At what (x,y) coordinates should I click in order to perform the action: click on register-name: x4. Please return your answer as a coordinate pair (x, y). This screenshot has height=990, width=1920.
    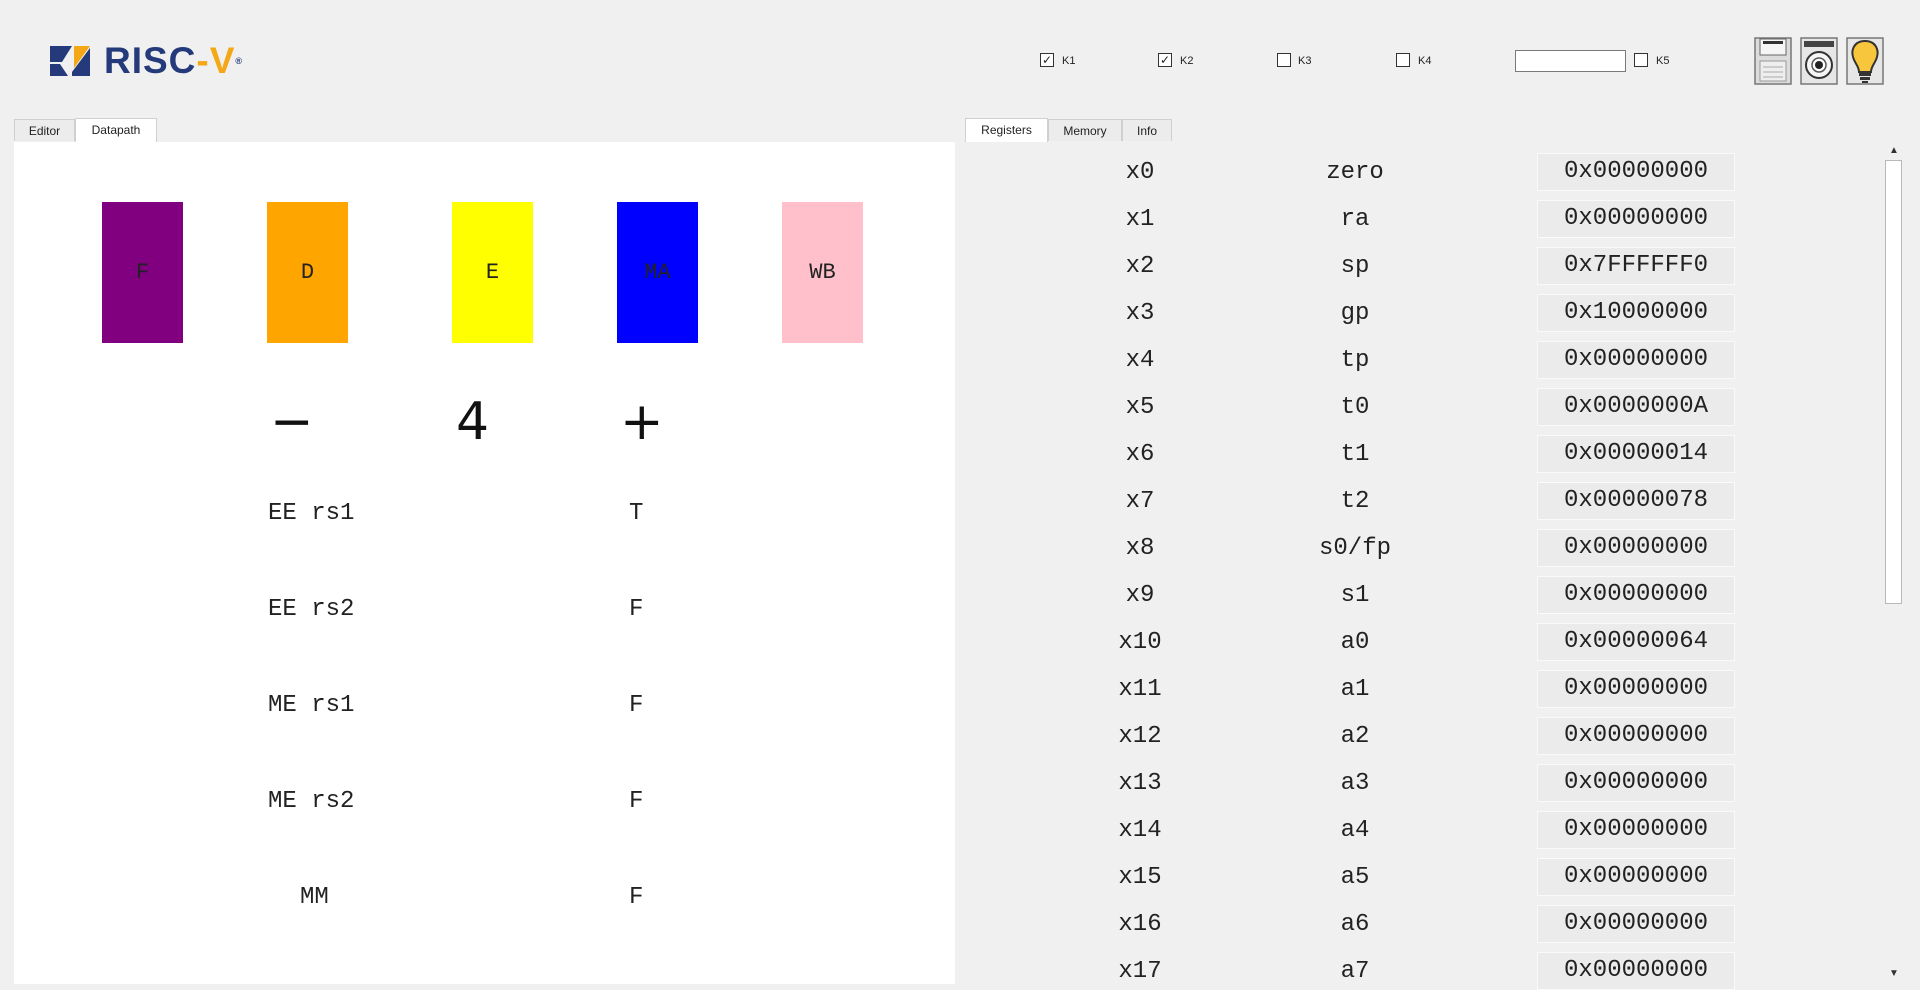
    Looking at the image, I should click on (1140, 360).